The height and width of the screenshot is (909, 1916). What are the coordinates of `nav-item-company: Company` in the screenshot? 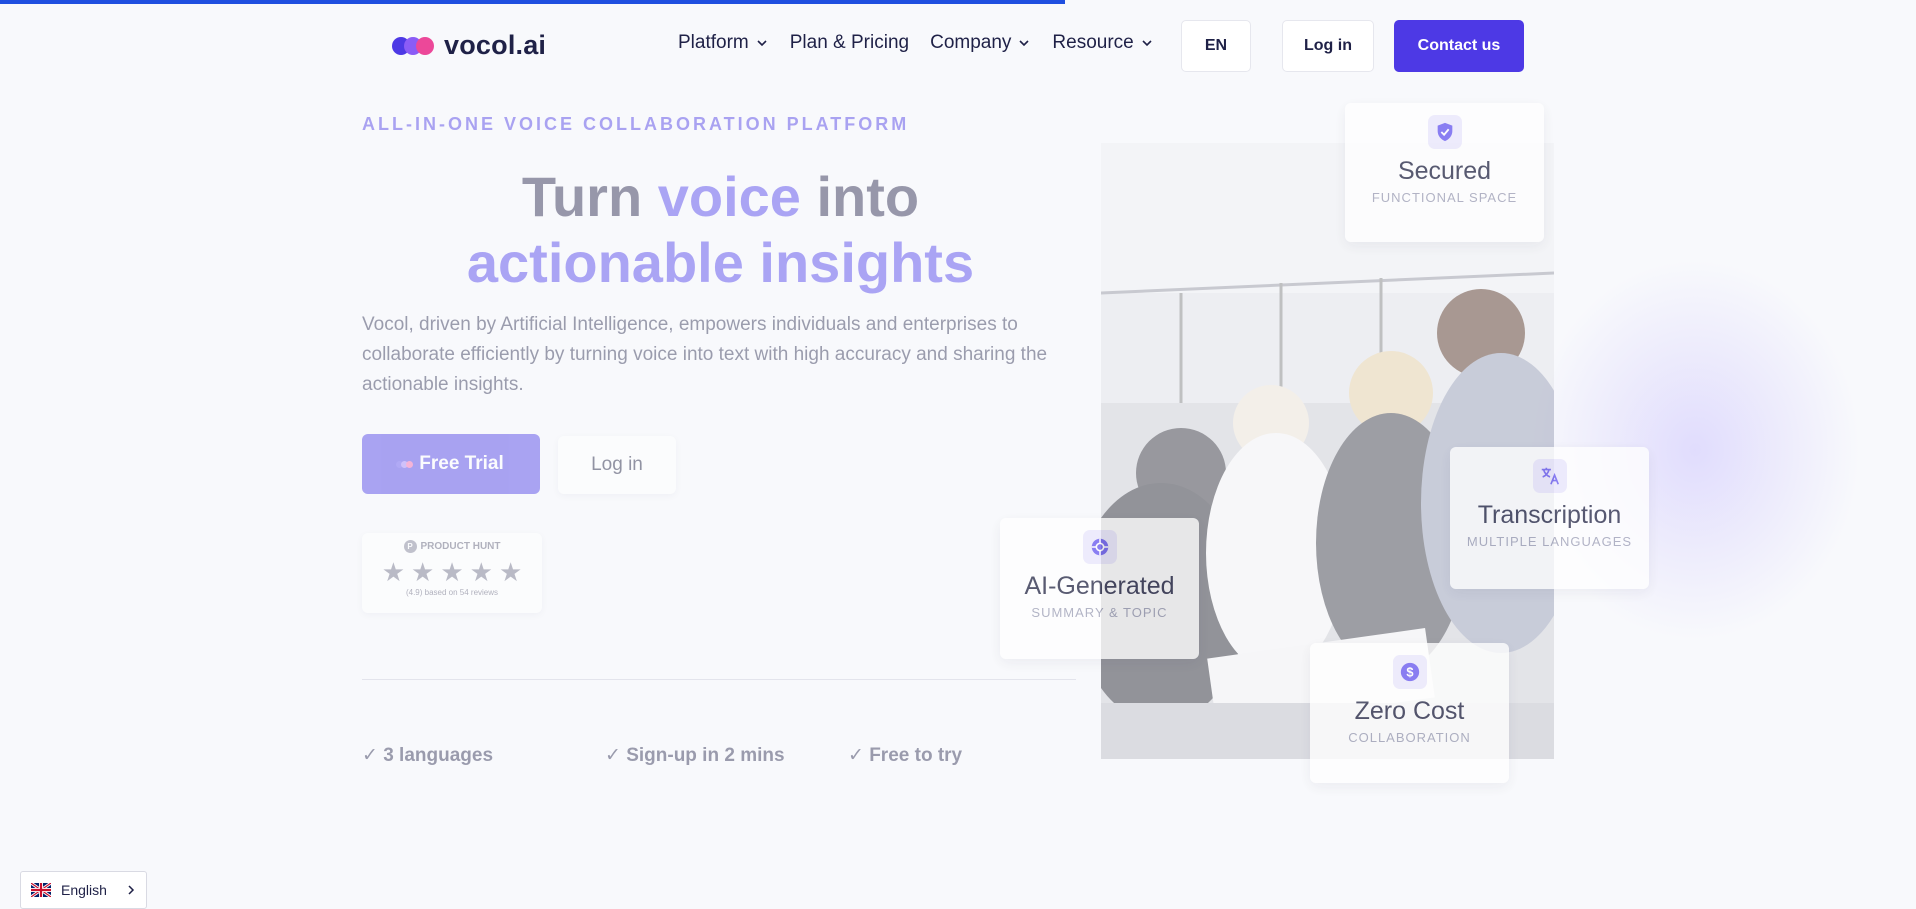 It's located at (980, 43).